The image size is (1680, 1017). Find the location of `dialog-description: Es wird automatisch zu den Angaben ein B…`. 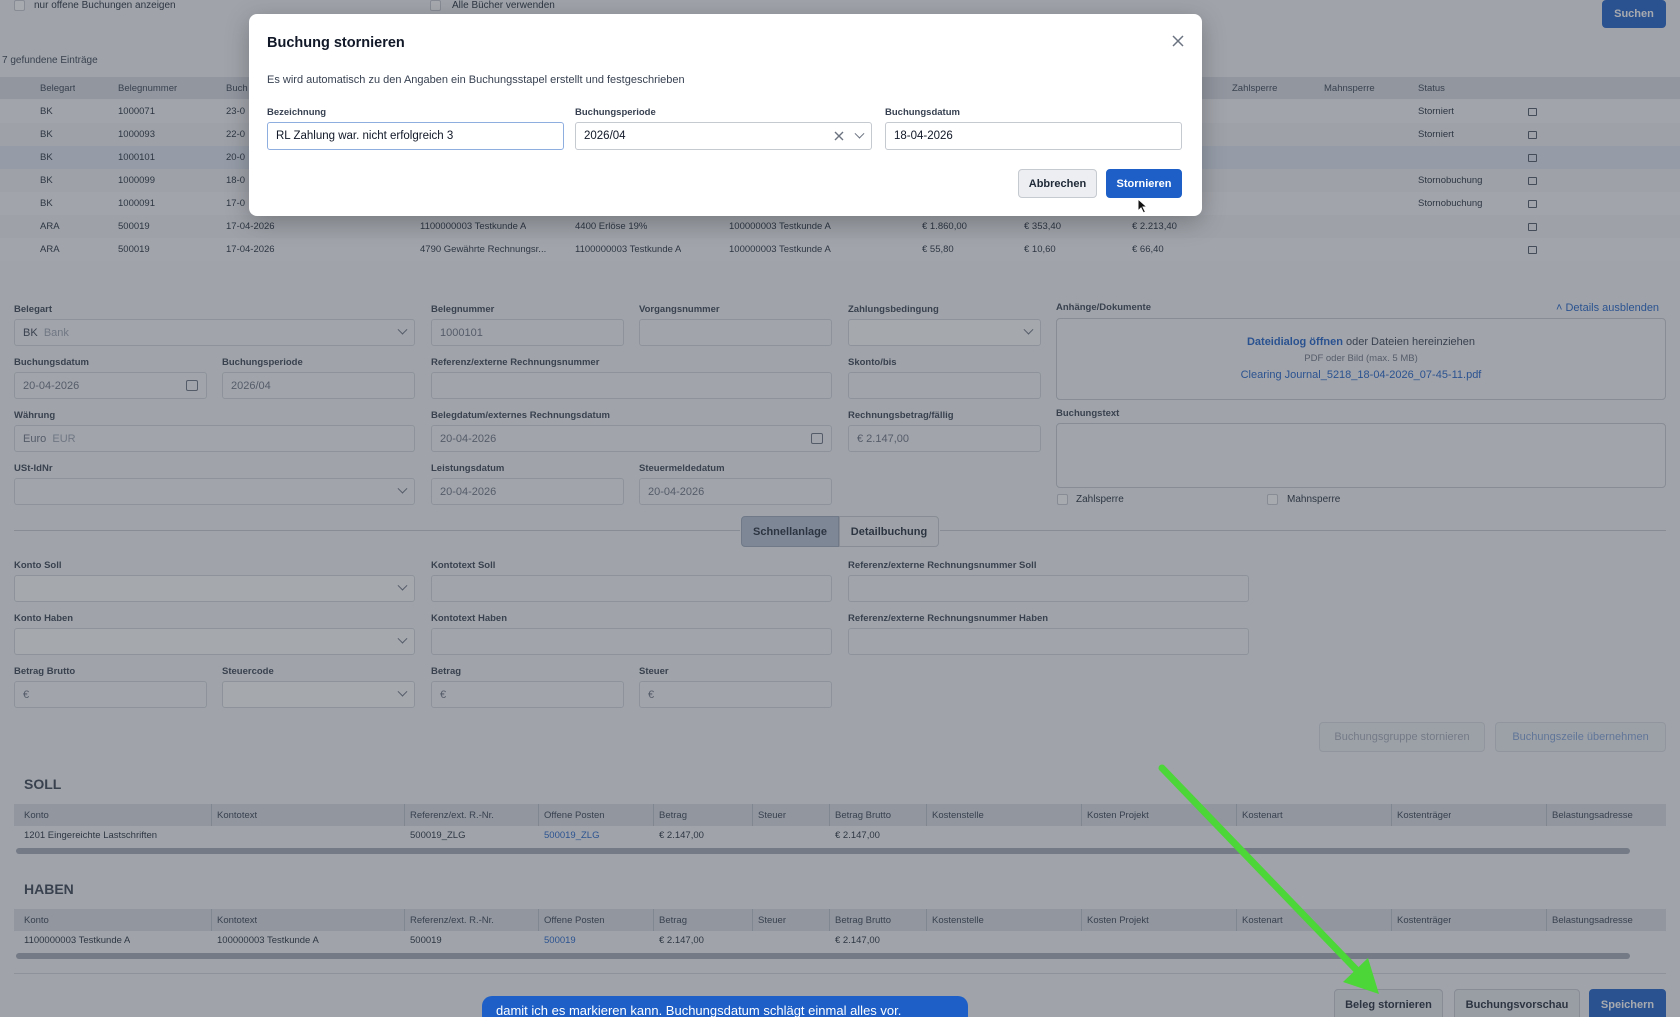

dialog-description: Es wird automatisch zu den Angaben ein B… is located at coordinates (476, 80).